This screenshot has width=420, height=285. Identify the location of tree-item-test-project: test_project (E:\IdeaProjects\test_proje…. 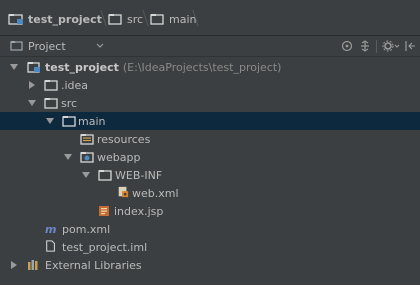
(210, 67).